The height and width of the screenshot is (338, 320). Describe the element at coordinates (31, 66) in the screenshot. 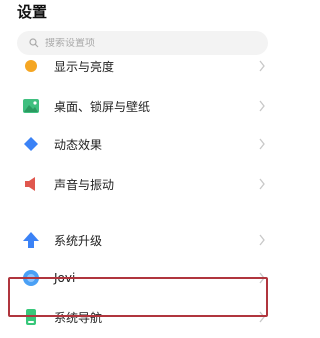

I see `brightness-icon` at that location.